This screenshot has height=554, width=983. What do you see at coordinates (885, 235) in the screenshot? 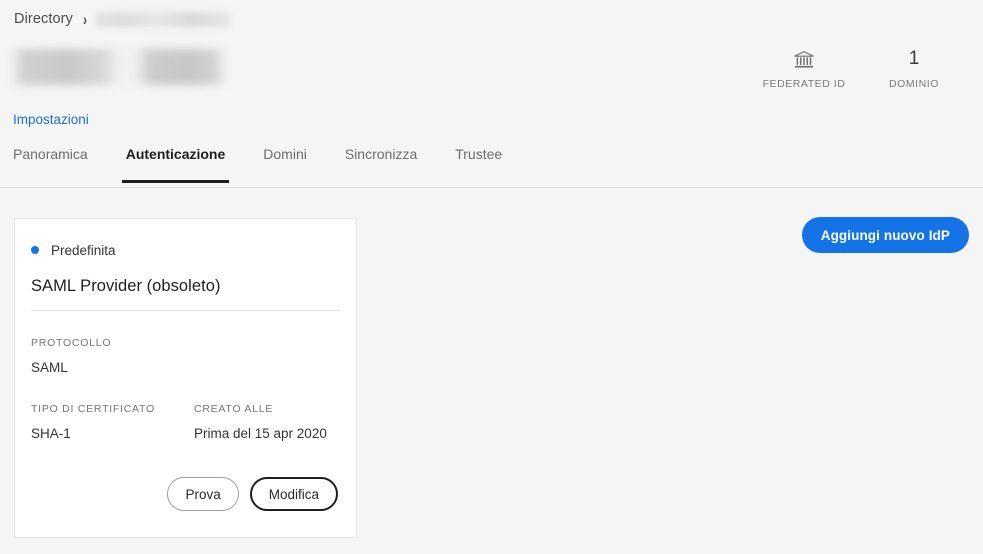
I see `add-new-idp-button: Aggiungi nuovo IdP` at bounding box center [885, 235].